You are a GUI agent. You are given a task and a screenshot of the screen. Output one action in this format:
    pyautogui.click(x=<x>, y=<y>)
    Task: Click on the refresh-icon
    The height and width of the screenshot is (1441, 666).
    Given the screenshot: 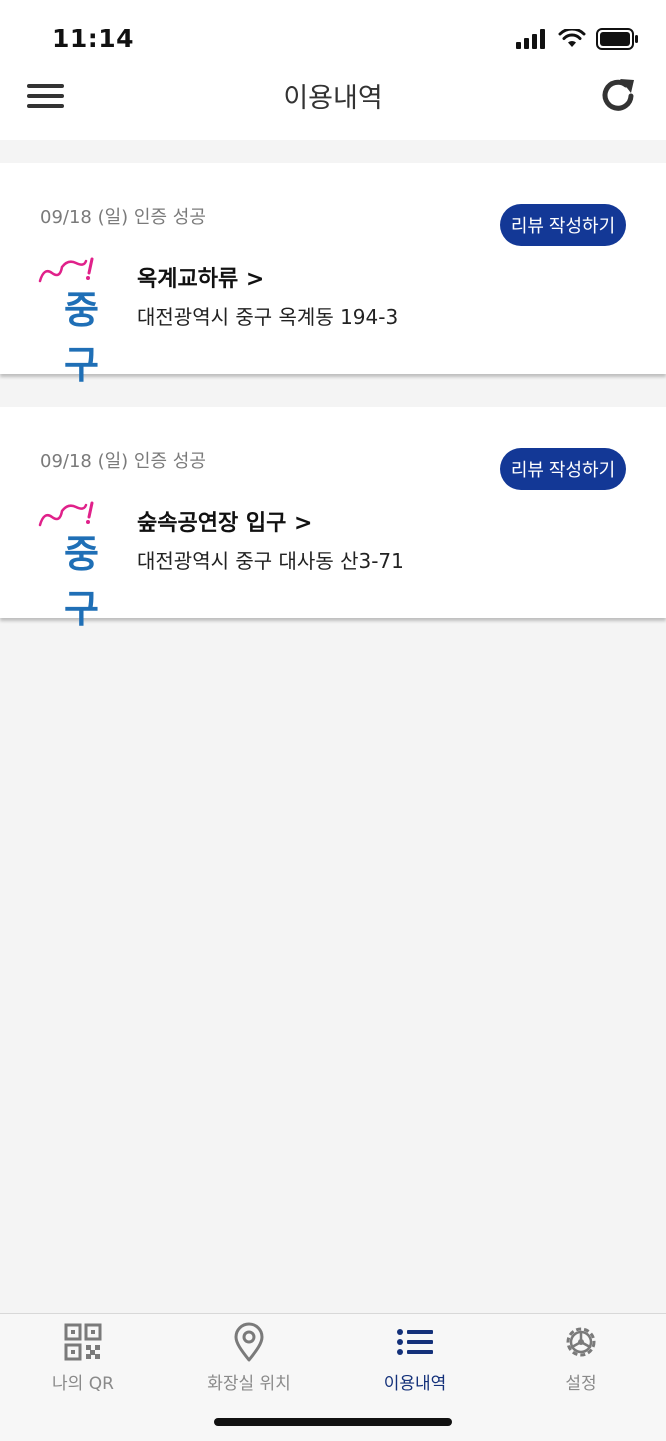 What is the action you would take?
    pyautogui.click(x=618, y=95)
    